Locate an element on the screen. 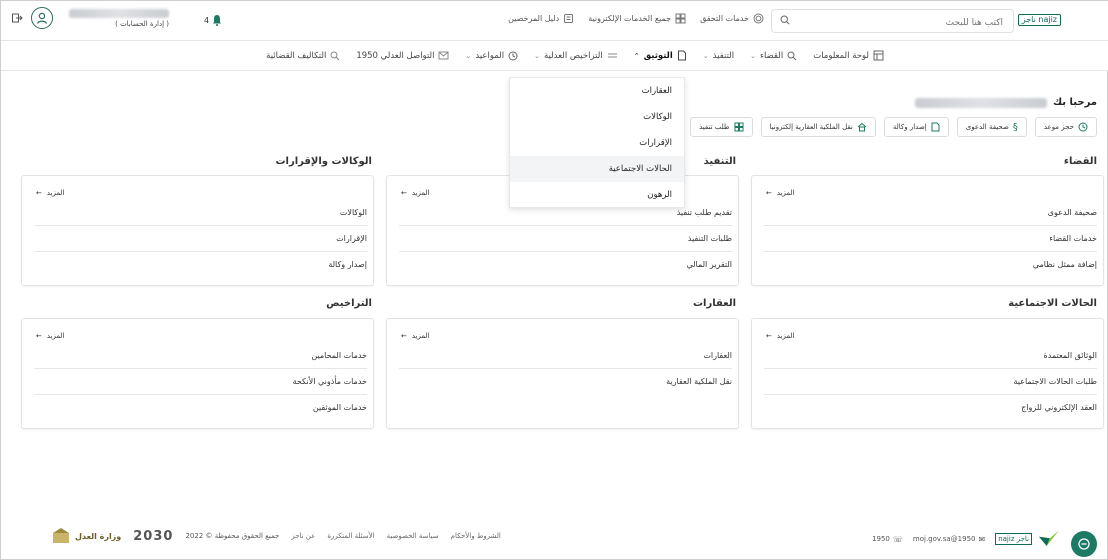  card-link: العقد الإلكتروني للزواج is located at coordinates (930, 408).